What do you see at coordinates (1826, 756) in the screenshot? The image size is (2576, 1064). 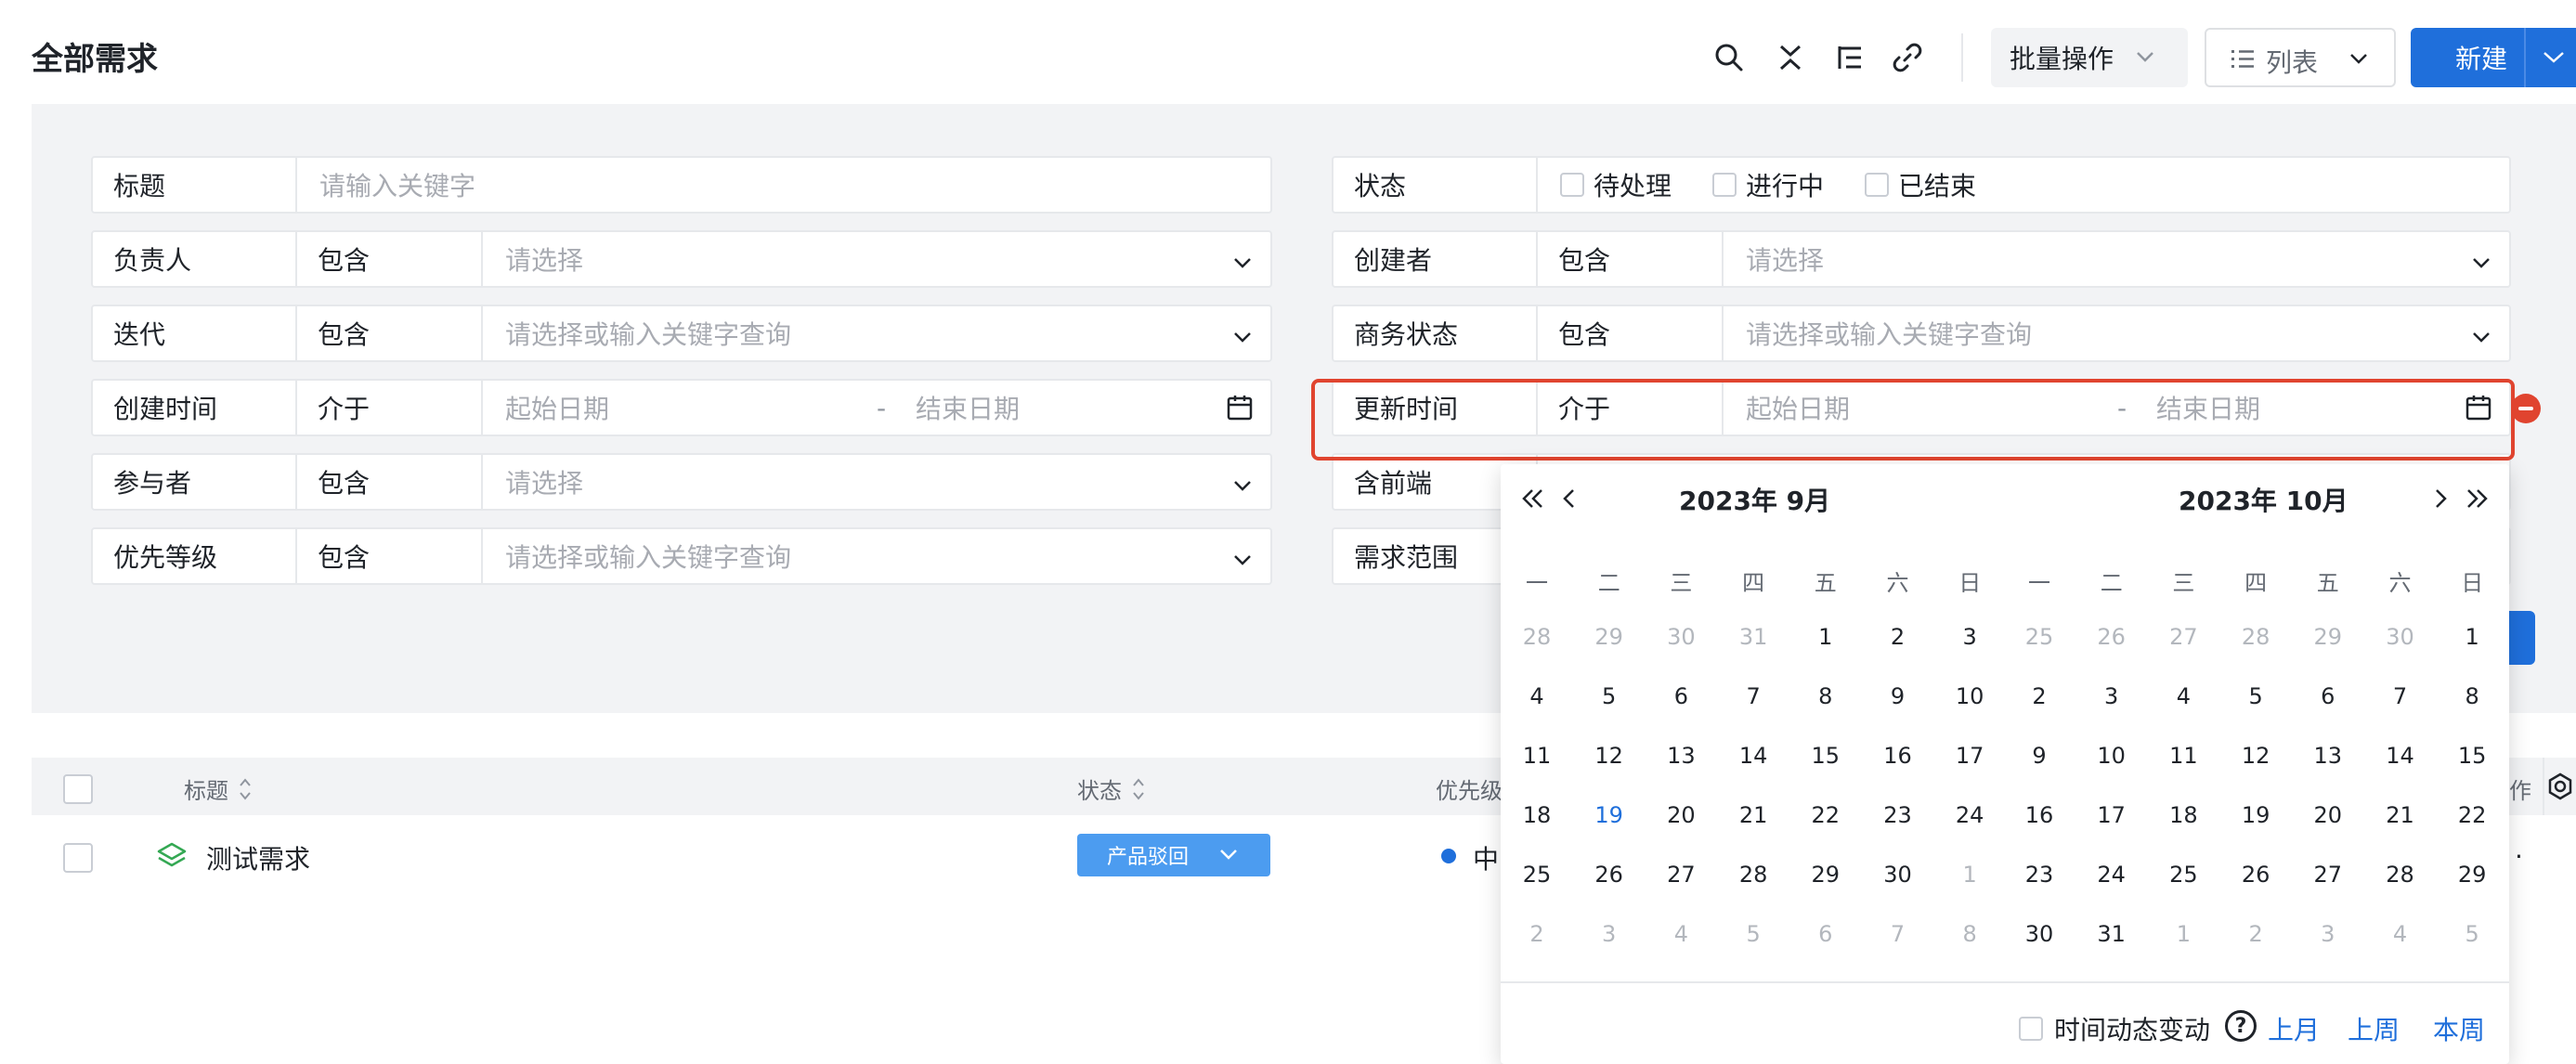 I see `calendar-day: 15` at bounding box center [1826, 756].